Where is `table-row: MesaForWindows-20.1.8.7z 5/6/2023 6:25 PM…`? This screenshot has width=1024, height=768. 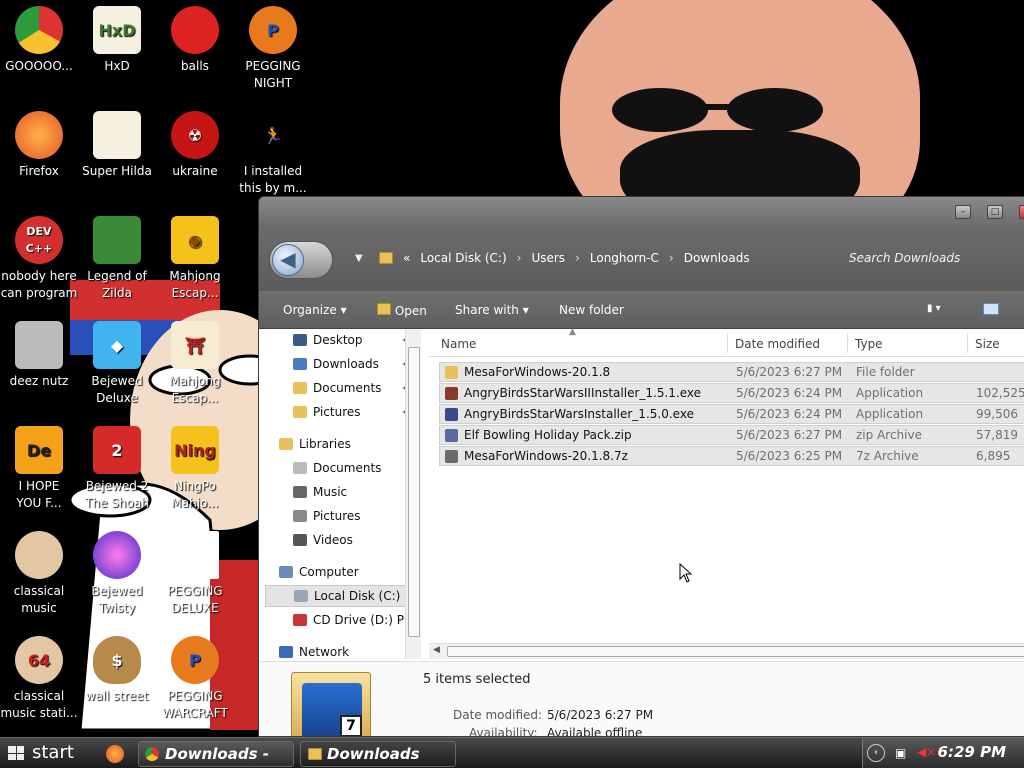
table-row: MesaForWindows-20.1.8.7z 5/6/2023 6:25 PM… is located at coordinates (731, 456).